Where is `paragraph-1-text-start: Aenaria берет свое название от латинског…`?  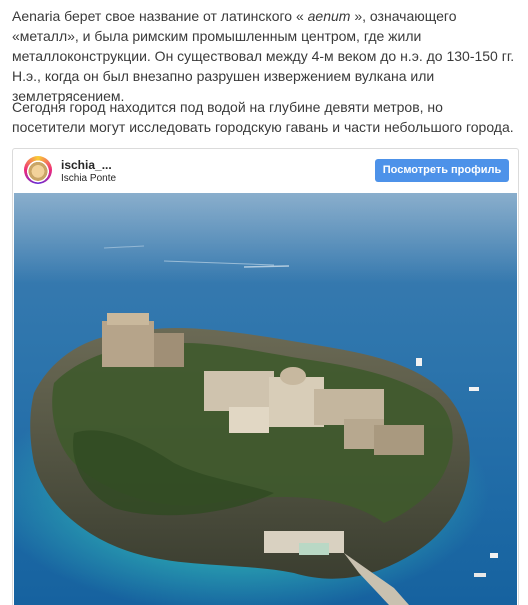
paragraph-1-text-start: Aenaria берет свое название от латинског… is located at coordinates (160, 16).